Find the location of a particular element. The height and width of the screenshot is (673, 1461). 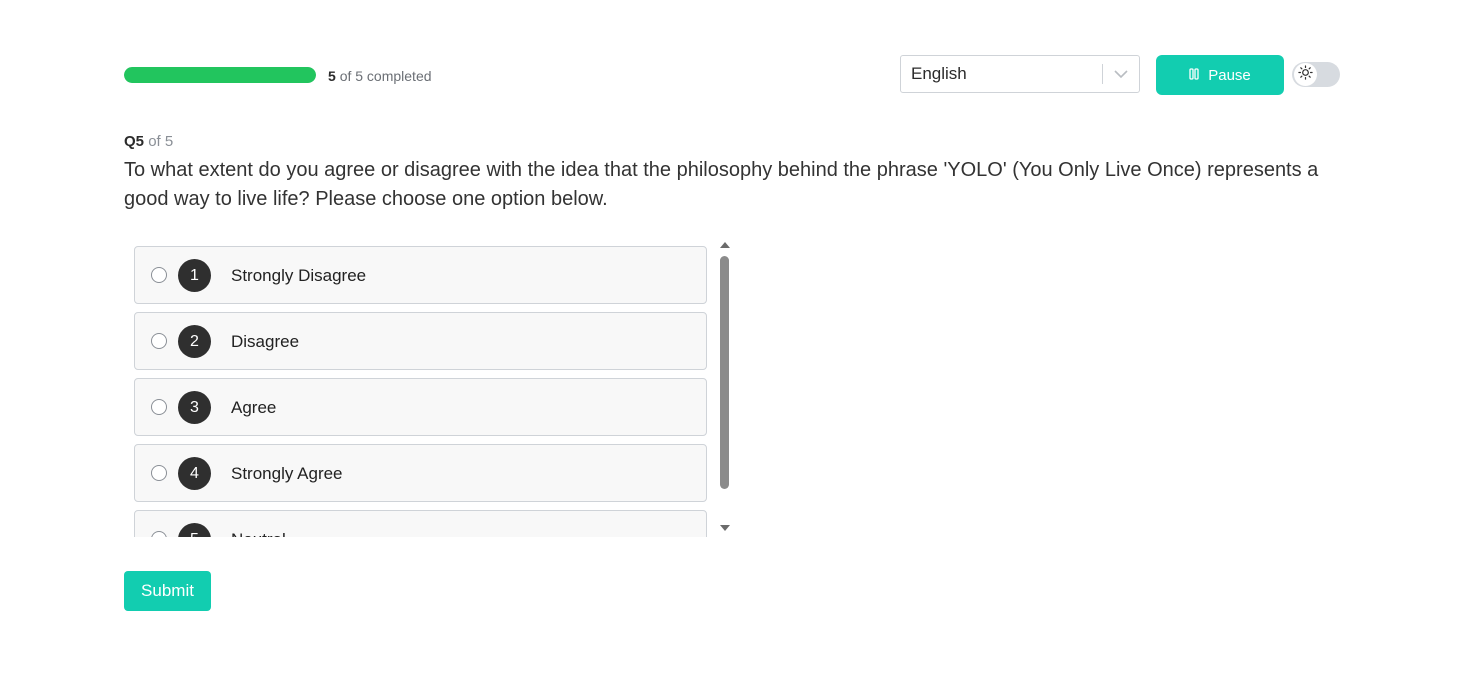

sun-icon is located at coordinates (1305, 74).